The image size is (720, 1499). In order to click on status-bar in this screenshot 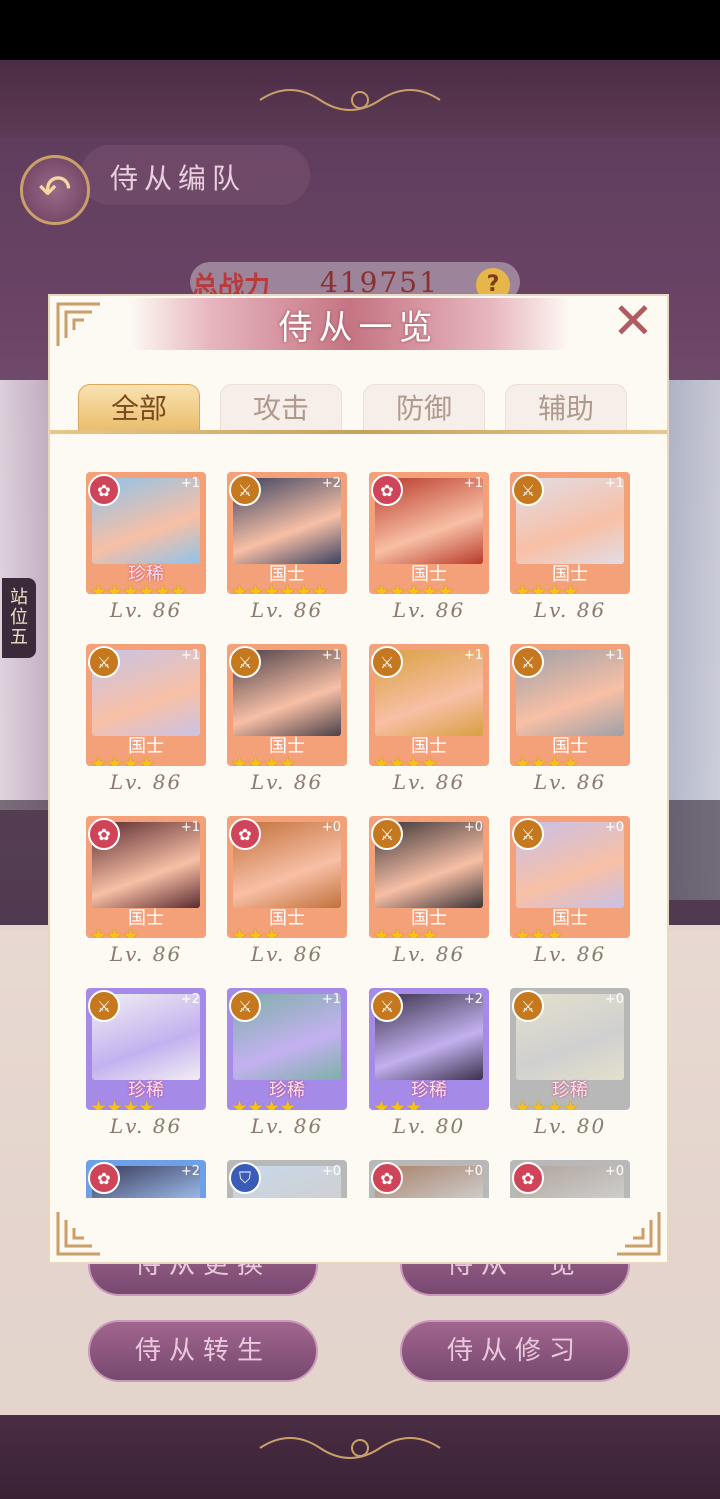, I will do `click(360, 30)`.